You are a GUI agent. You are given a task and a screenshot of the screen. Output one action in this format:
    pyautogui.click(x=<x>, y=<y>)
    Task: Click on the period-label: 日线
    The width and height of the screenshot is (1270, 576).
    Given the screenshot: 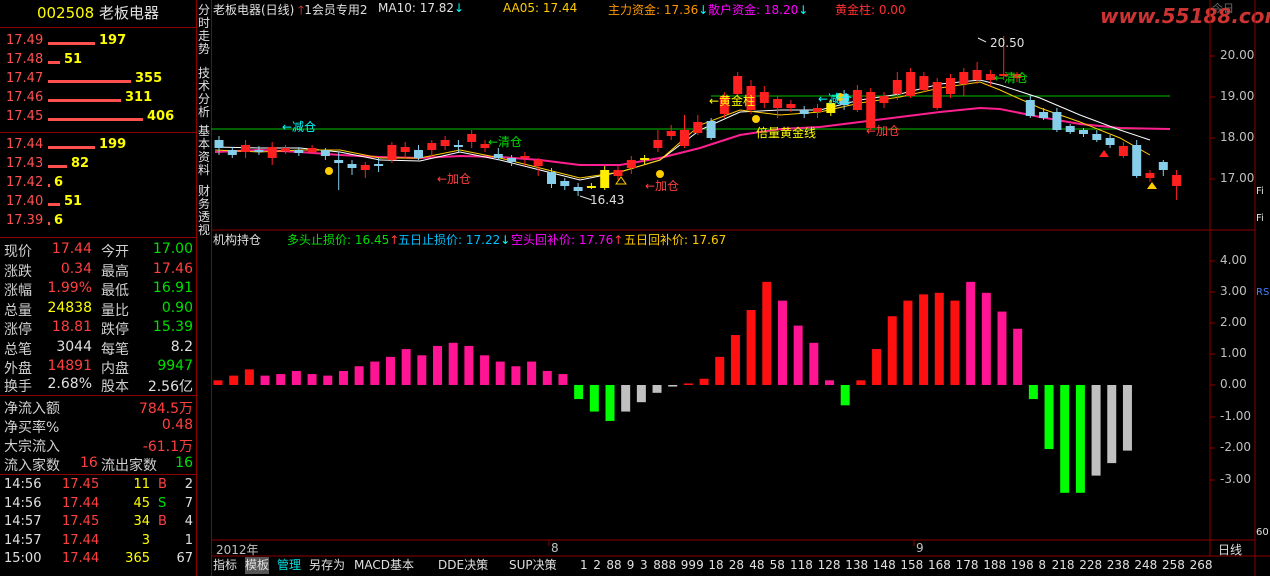 What is the action you would take?
    pyautogui.click(x=1230, y=549)
    